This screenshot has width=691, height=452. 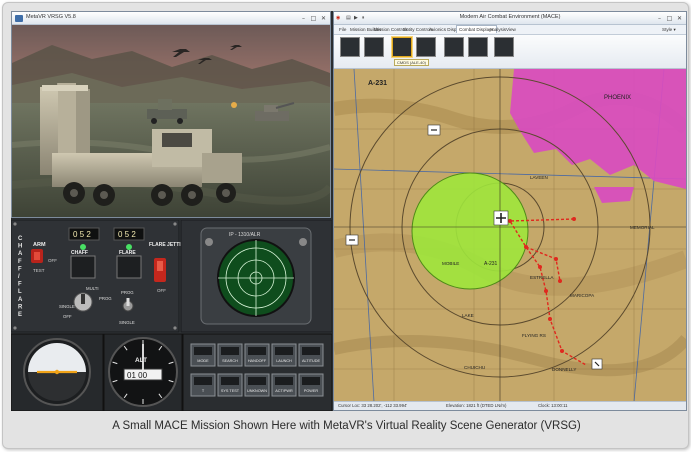 What do you see at coordinates (230, 385) in the screenshot?
I see `panel-button-sys-test: SYS TEST` at bounding box center [230, 385].